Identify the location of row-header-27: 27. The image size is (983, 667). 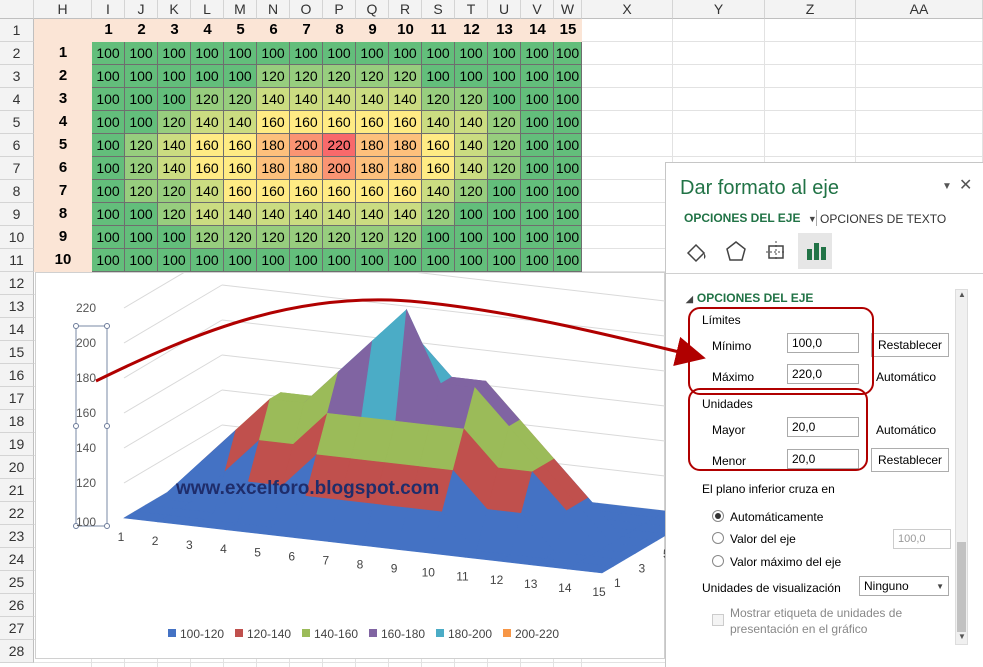
(17, 628).